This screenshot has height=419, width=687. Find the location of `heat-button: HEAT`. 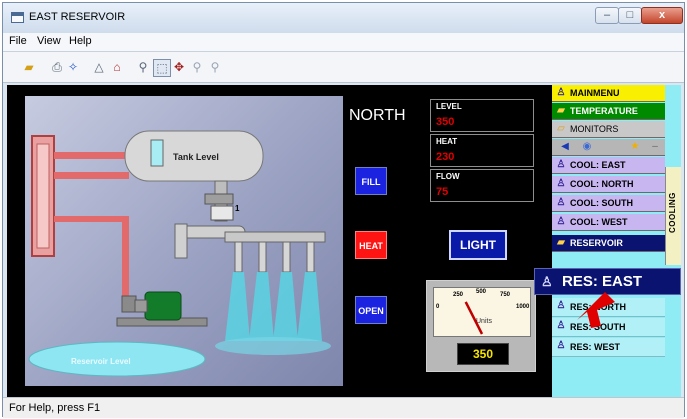

heat-button: HEAT is located at coordinates (371, 245).